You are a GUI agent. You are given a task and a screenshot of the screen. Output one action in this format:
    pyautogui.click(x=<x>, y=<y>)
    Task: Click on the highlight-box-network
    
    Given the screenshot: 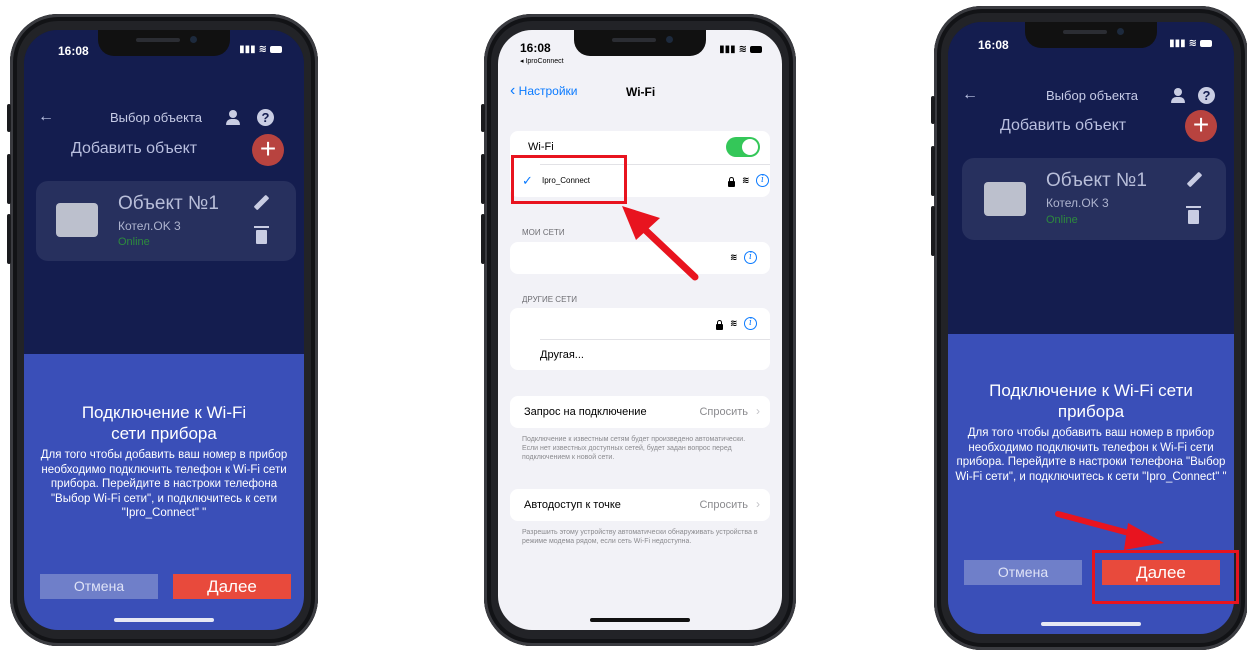 What is the action you would take?
    pyautogui.click(x=569, y=179)
    